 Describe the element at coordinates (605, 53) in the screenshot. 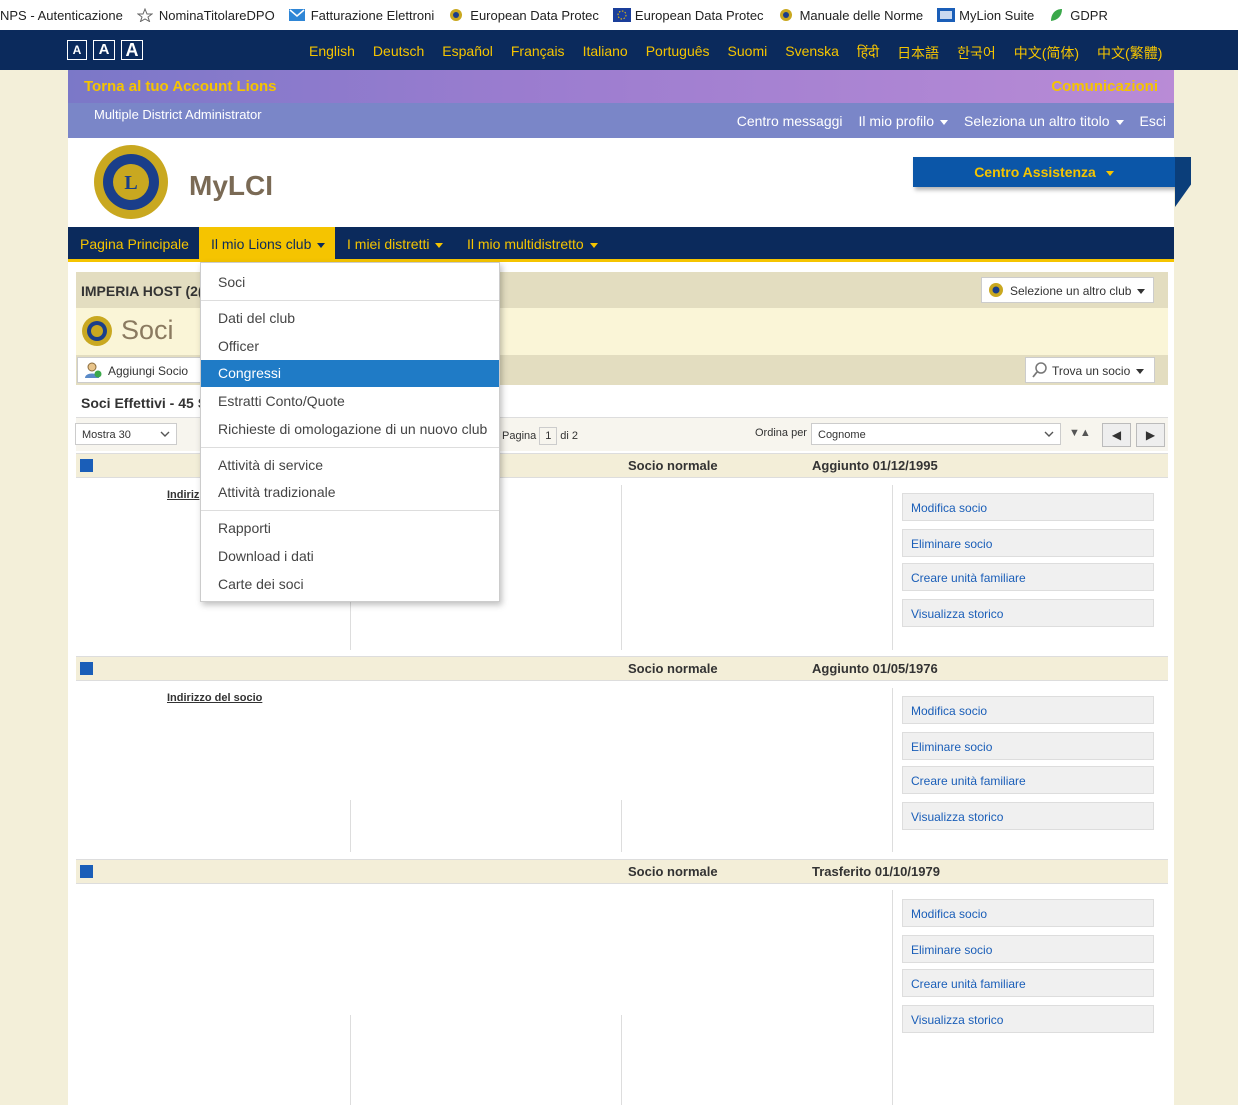

I see `lang-italiano: Italiano` at that location.